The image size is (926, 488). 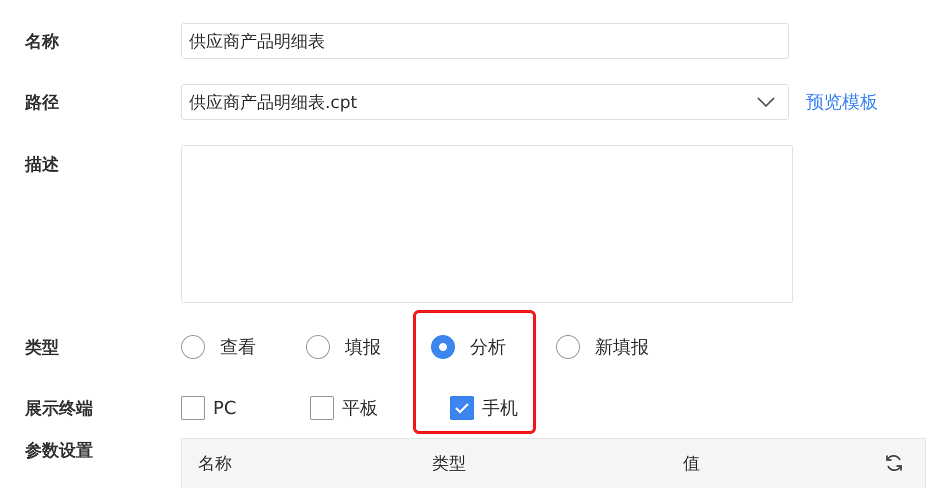 I want to click on name-field: 供应商产品明细表, so click(x=485, y=41).